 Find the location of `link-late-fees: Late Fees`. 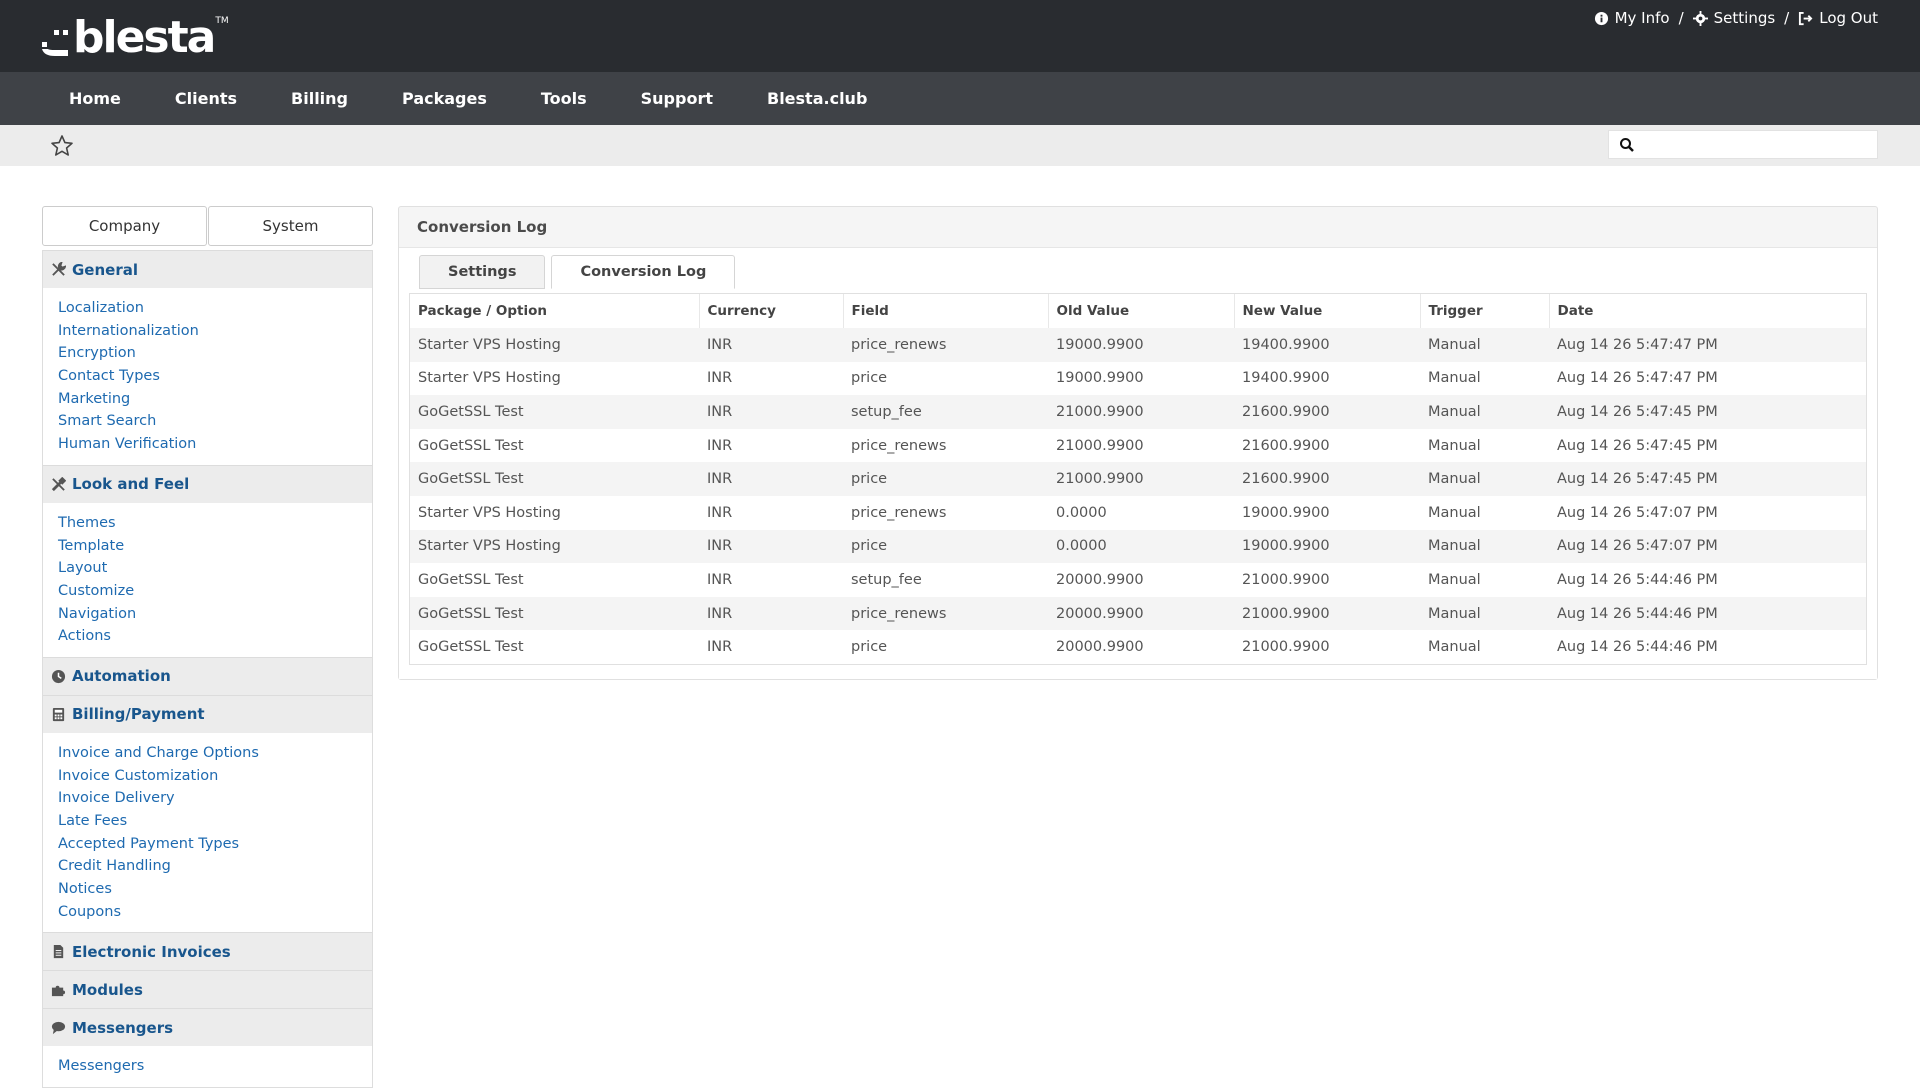

link-late-fees: Late Fees is located at coordinates (92, 821).